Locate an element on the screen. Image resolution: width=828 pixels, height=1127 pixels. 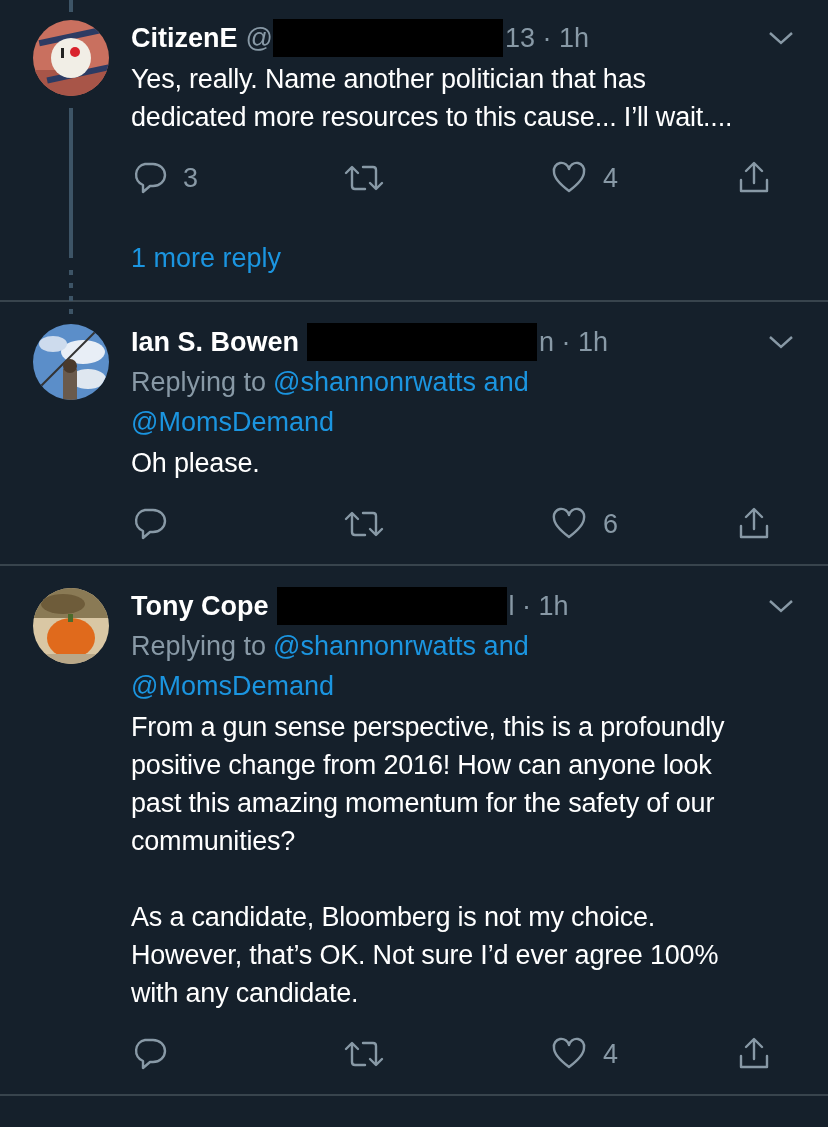
more-replies-link: 1 more reply is located at coordinates (206, 258).